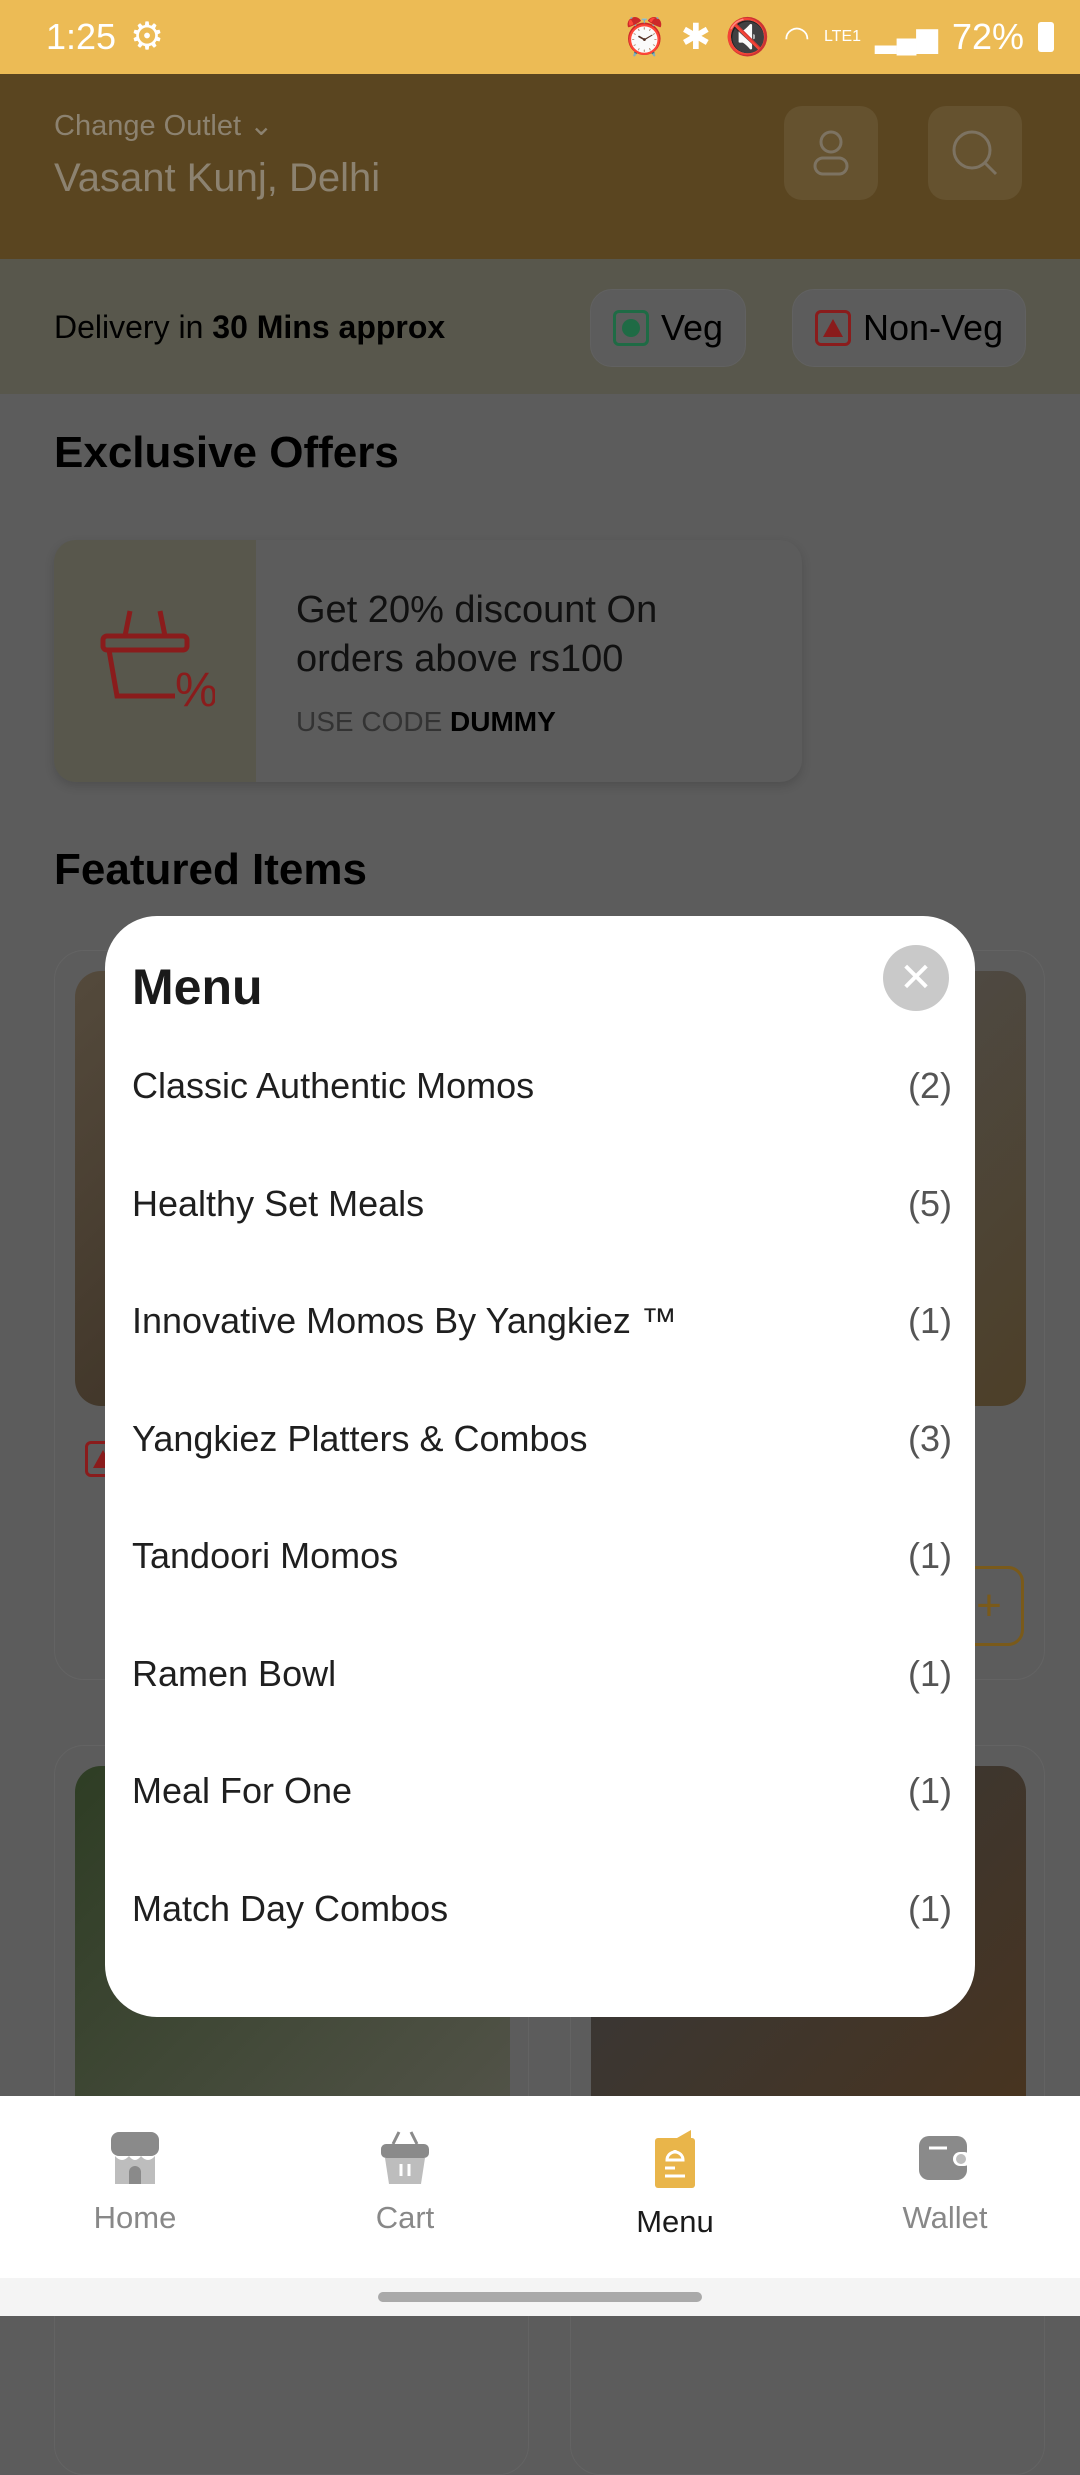  Describe the element at coordinates (542, 1086) in the screenshot. I see `menu-category-item: Classic Authentic Momos (2)` at that location.